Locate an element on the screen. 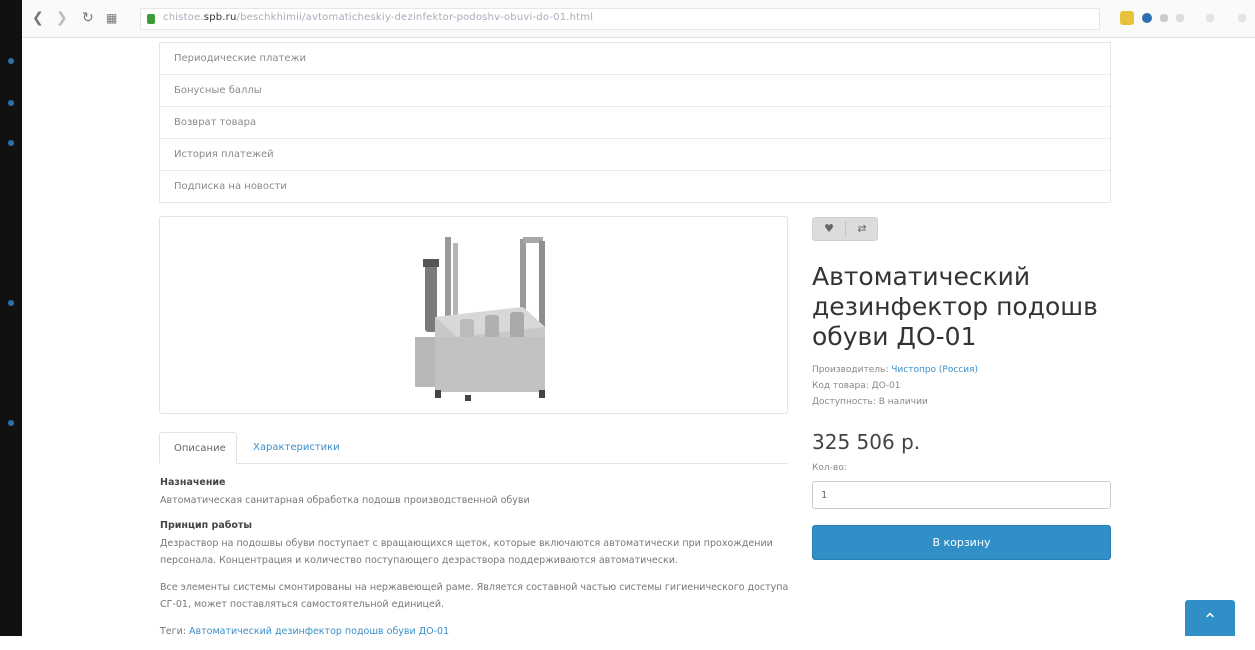 The height and width of the screenshot is (650, 1255). availability-value: В наличии is located at coordinates (903, 402).